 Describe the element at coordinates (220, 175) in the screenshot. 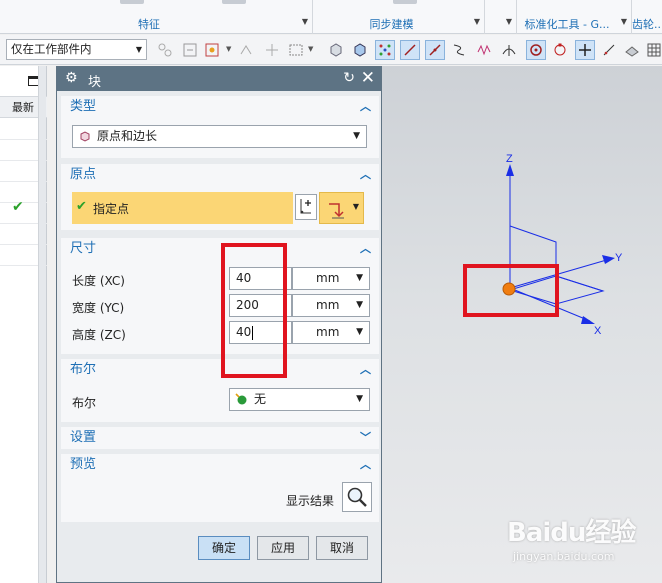

I see `section-origin-header: 原点 ︿` at that location.